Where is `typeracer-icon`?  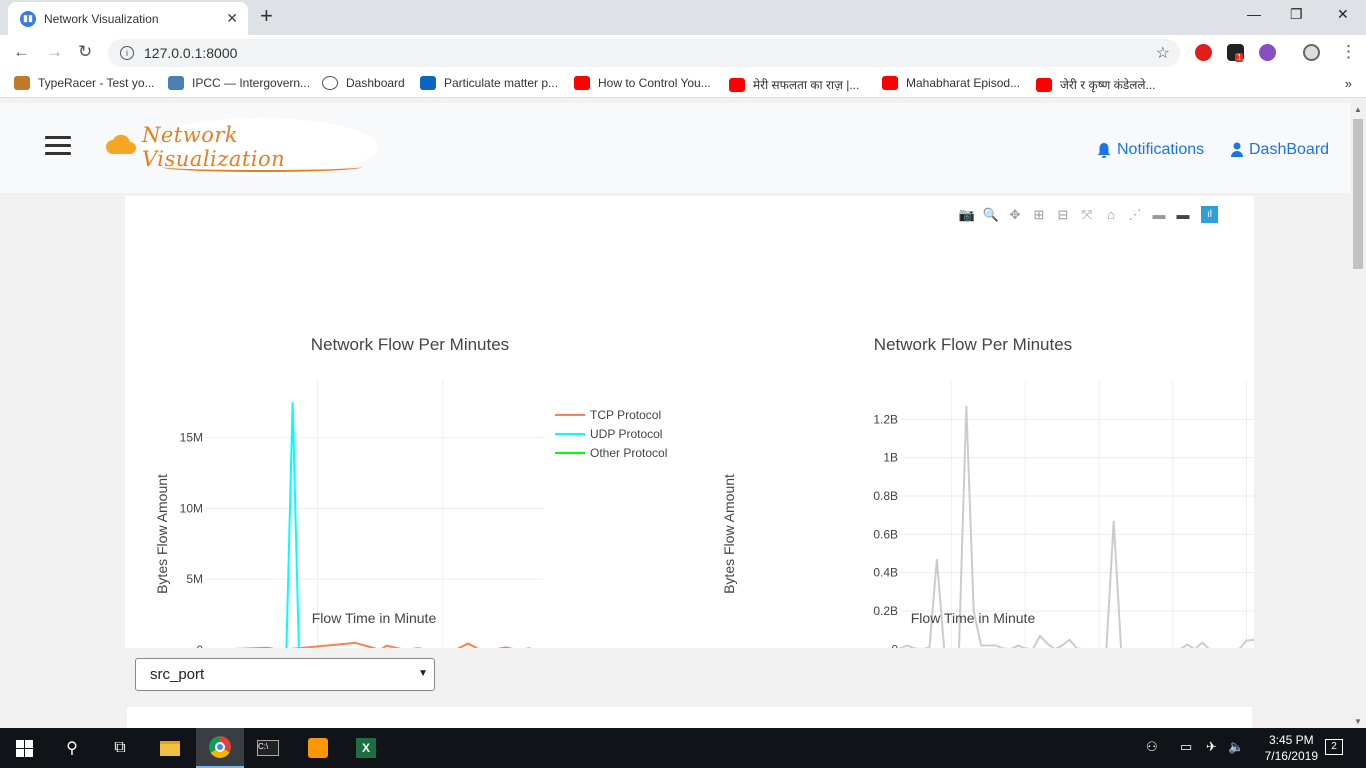
typeracer-icon is located at coordinates (22, 83).